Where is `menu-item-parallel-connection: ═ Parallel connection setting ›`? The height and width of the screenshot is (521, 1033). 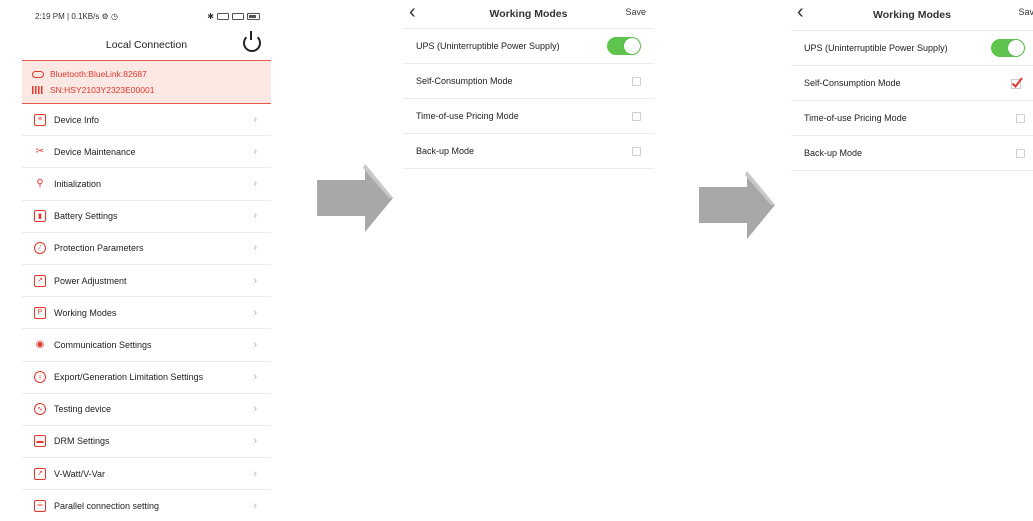 menu-item-parallel-connection: ═ Parallel connection setting › is located at coordinates (146, 505).